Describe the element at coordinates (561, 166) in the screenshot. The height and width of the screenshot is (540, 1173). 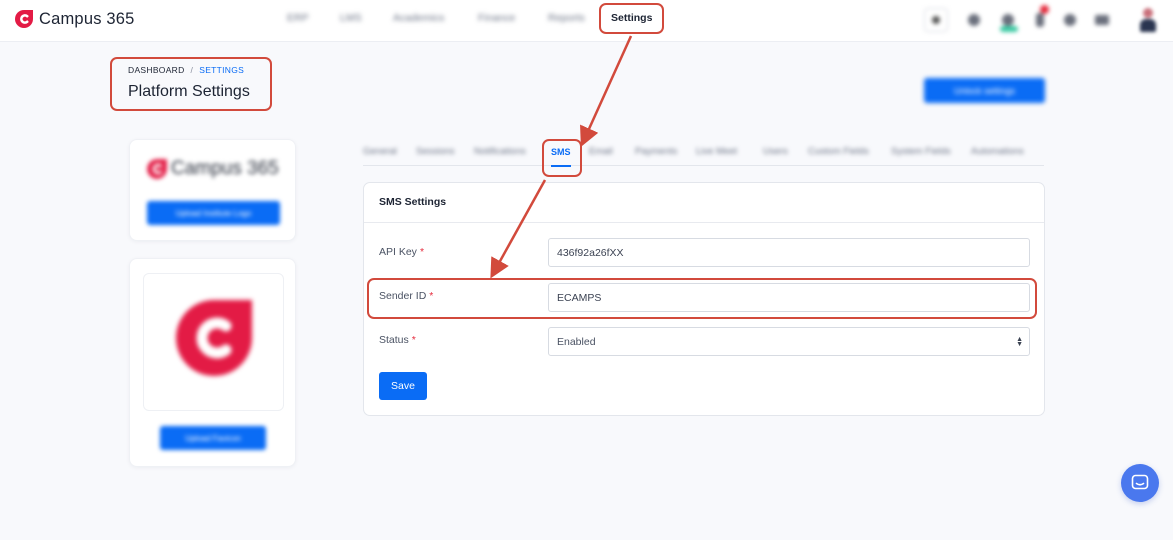
I see `active-tab-indicator` at that location.